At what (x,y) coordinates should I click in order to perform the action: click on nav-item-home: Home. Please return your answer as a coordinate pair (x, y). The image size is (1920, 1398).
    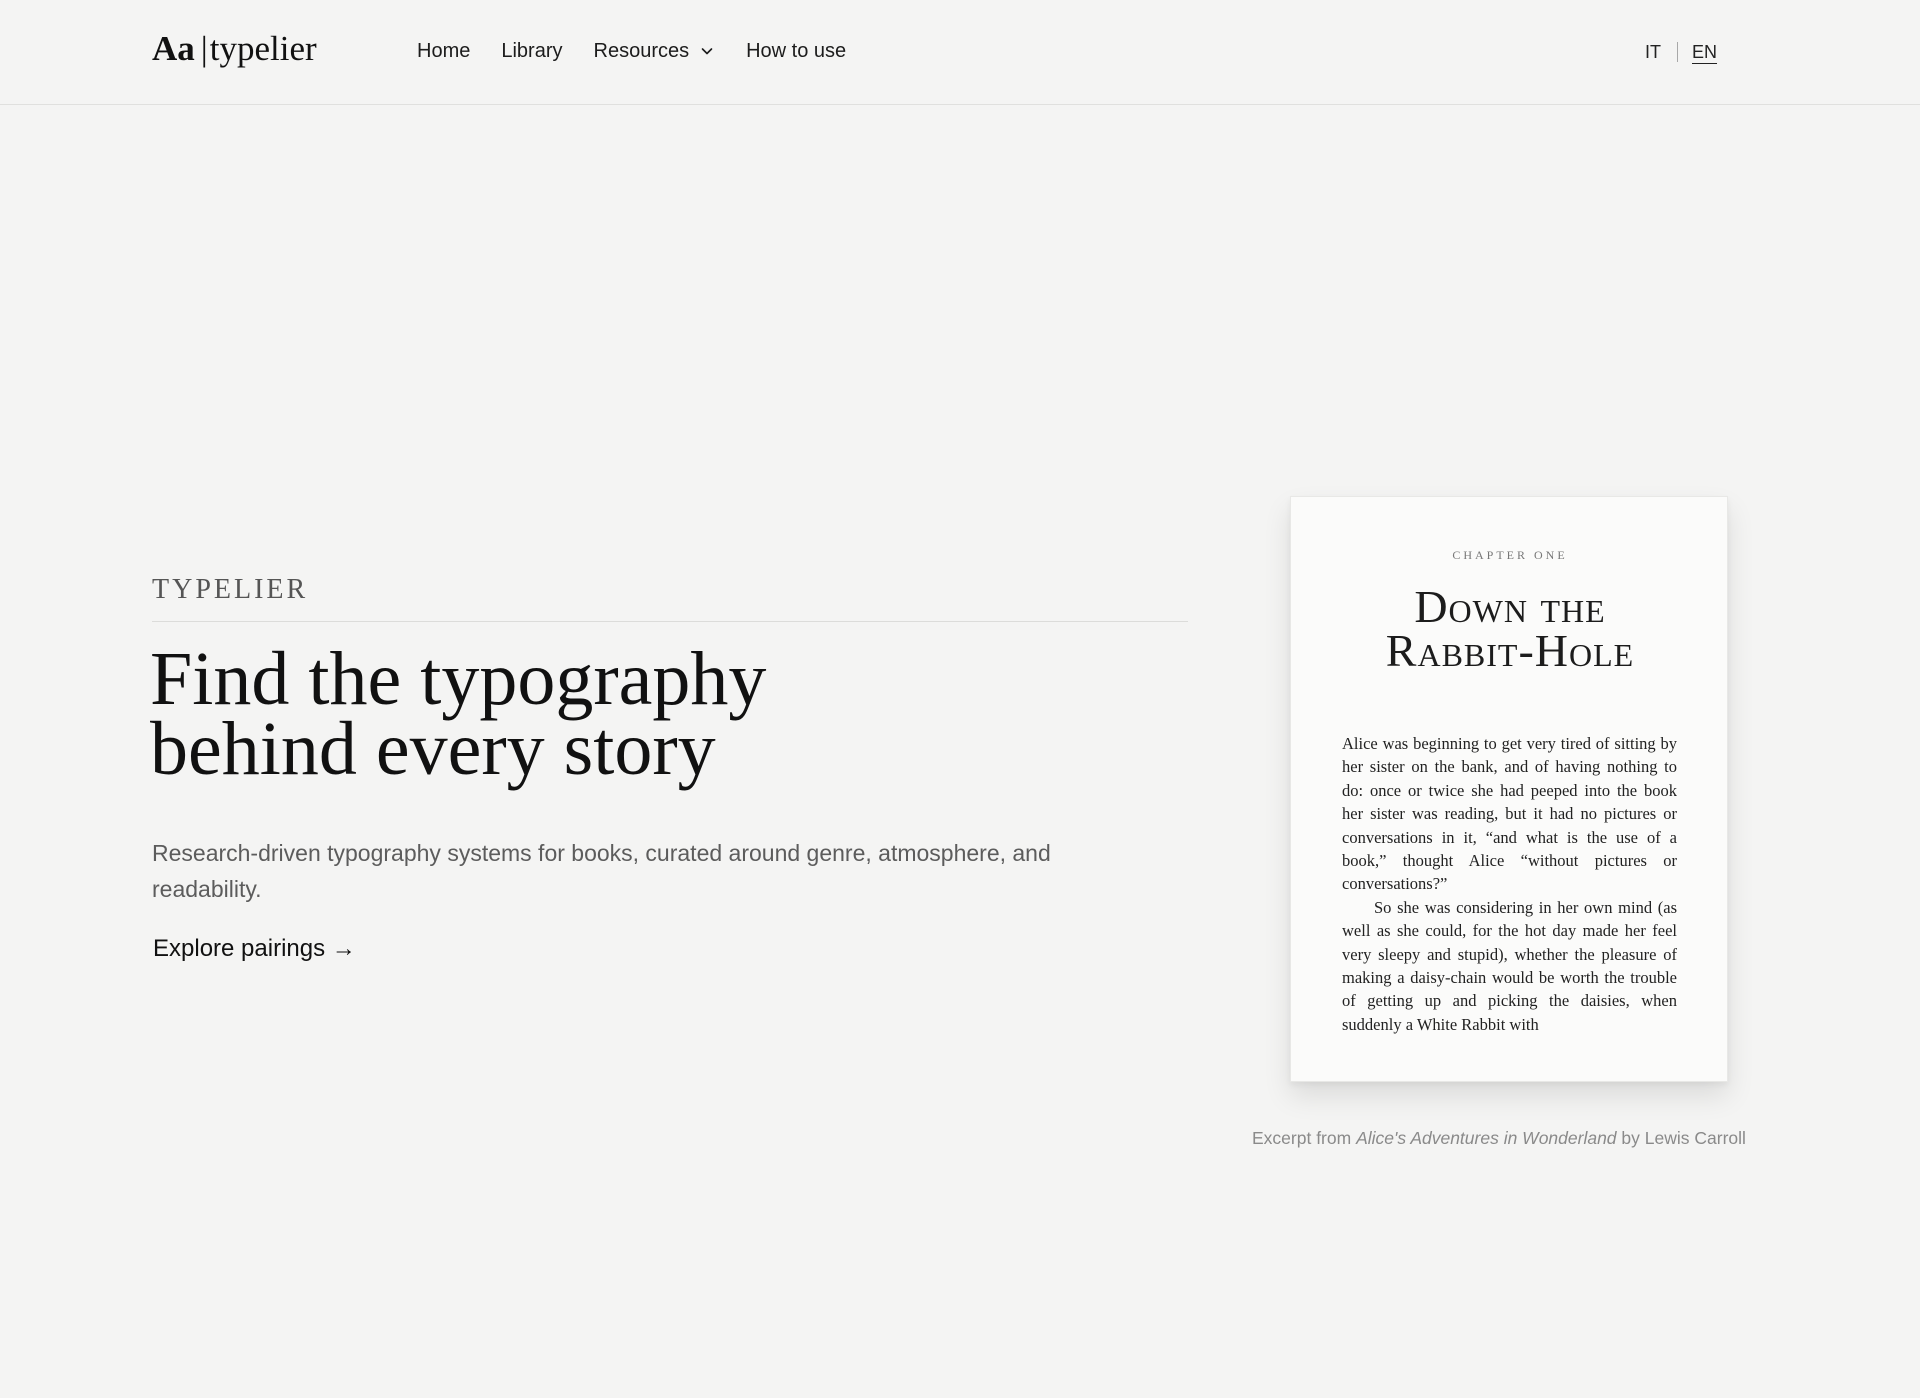
    Looking at the image, I should click on (443, 51).